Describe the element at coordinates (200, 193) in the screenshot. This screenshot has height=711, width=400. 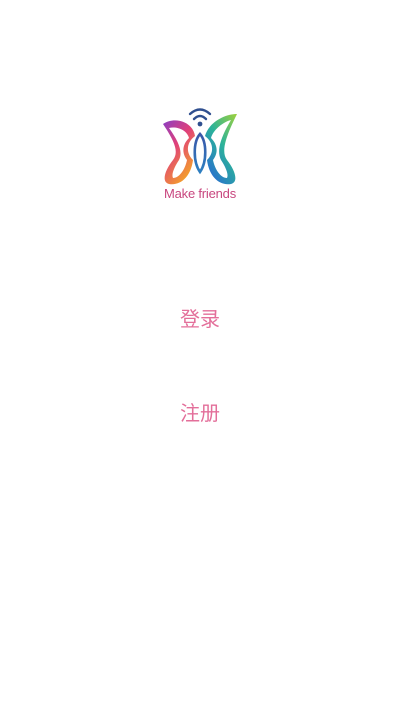
I see `brand-tagline: Make friends` at that location.